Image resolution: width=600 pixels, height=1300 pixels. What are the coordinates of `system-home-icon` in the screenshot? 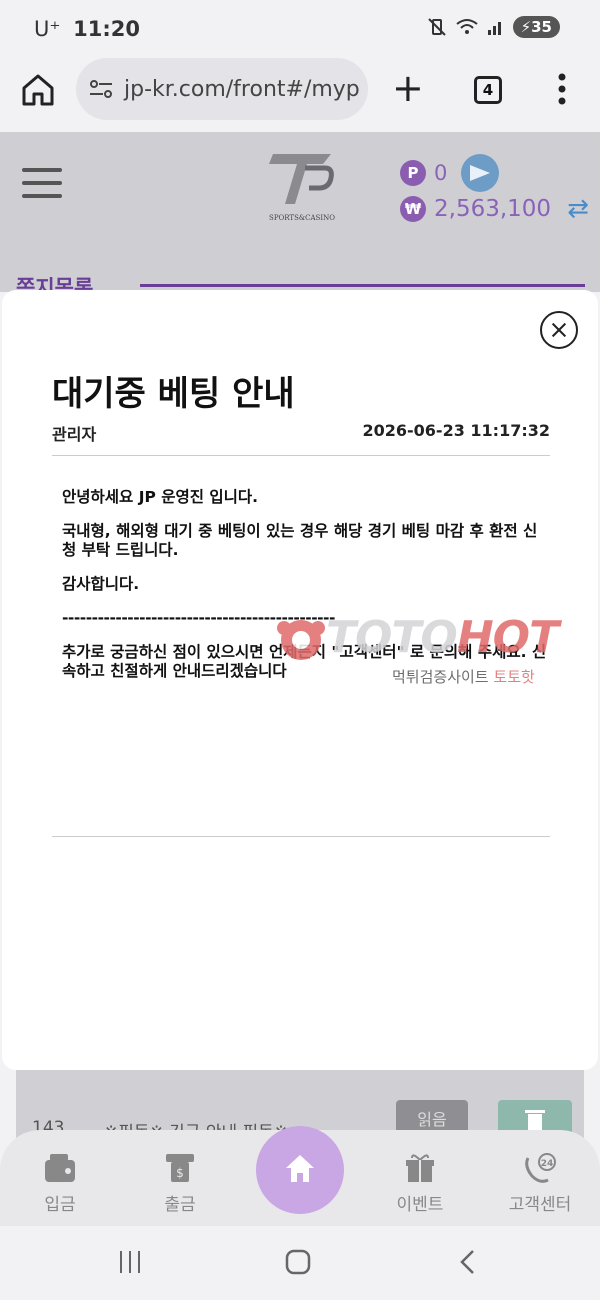 It's located at (298, 1262).